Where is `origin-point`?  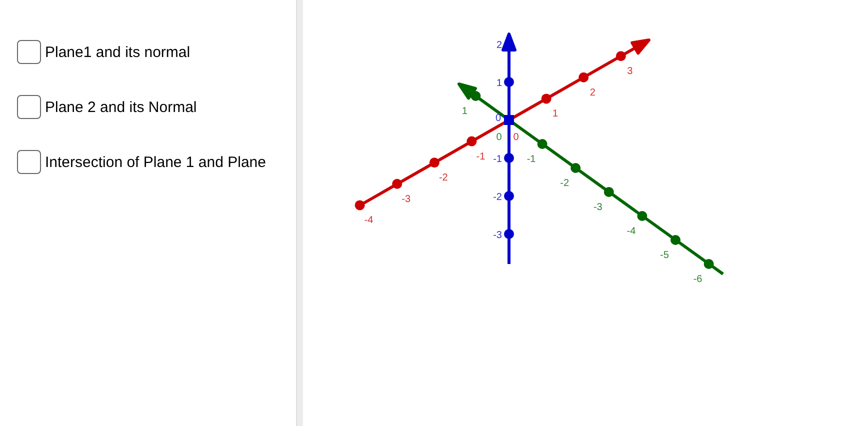
origin-point is located at coordinates (509, 120).